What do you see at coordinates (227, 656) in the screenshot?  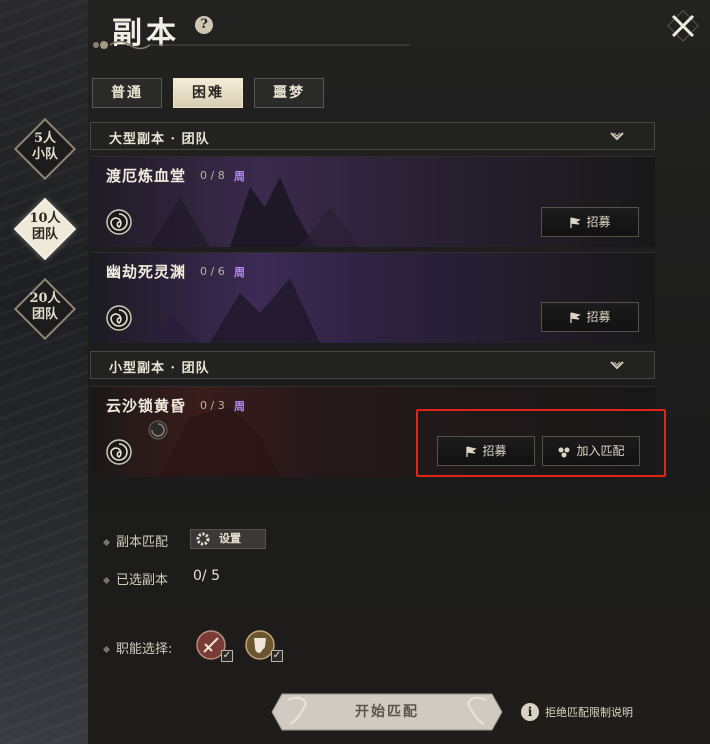 I see `dps-role-checkbox: ✓` at bounding box center [227, 656].